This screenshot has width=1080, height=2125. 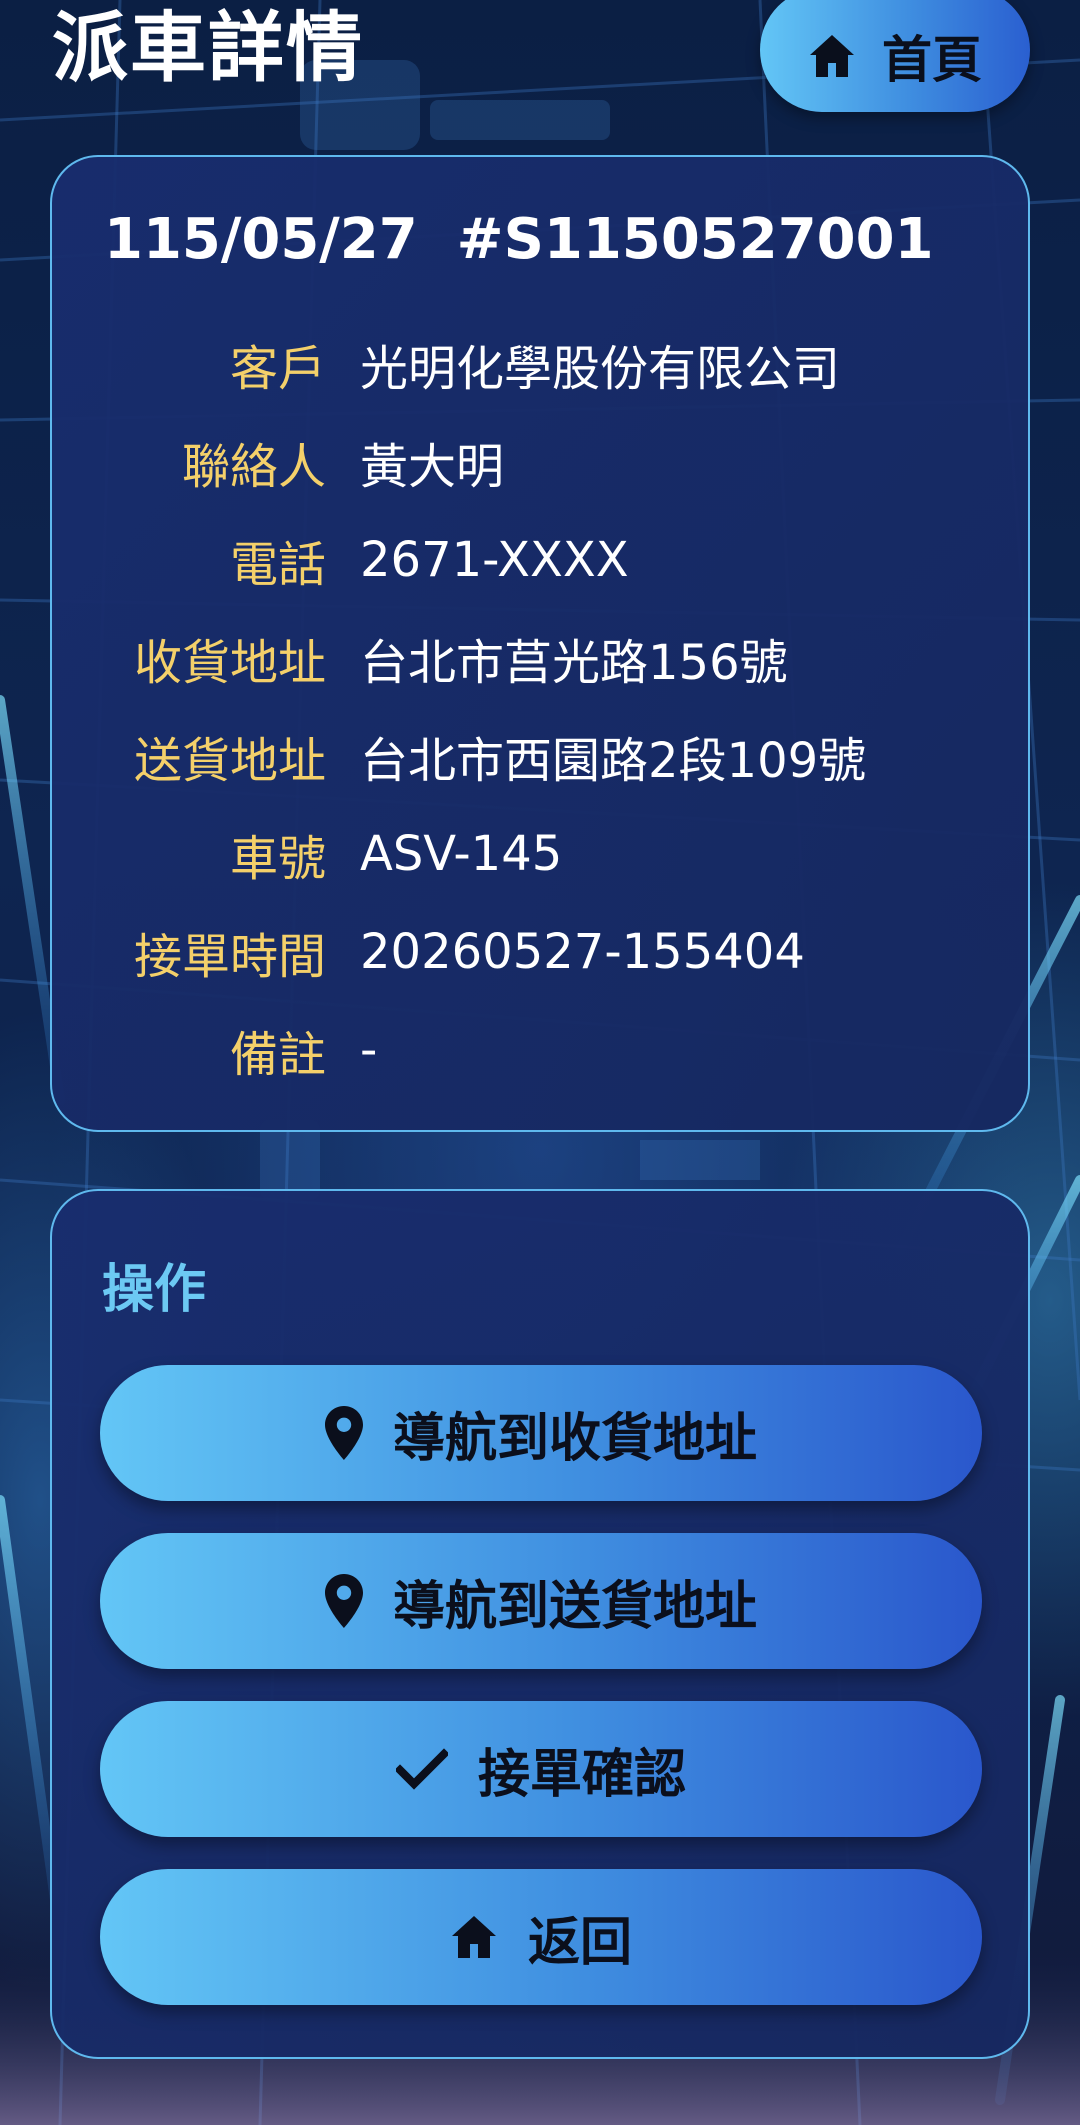 What do you see at coordinates (574, 663) in the screenshot?
I see `detail-value: 台北市莒光路156號` at bounding box center [574, 663].